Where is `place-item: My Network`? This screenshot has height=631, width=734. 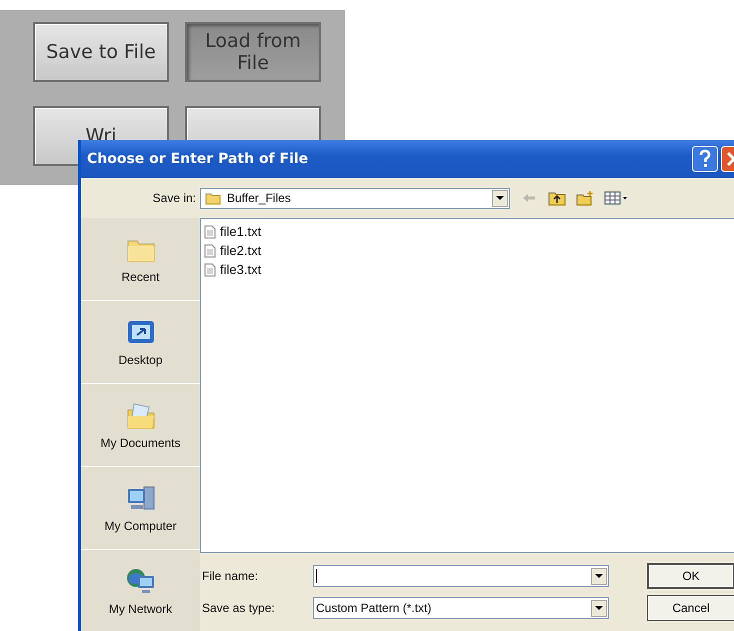
place-item: My Network is located at coordinates (140, 590).